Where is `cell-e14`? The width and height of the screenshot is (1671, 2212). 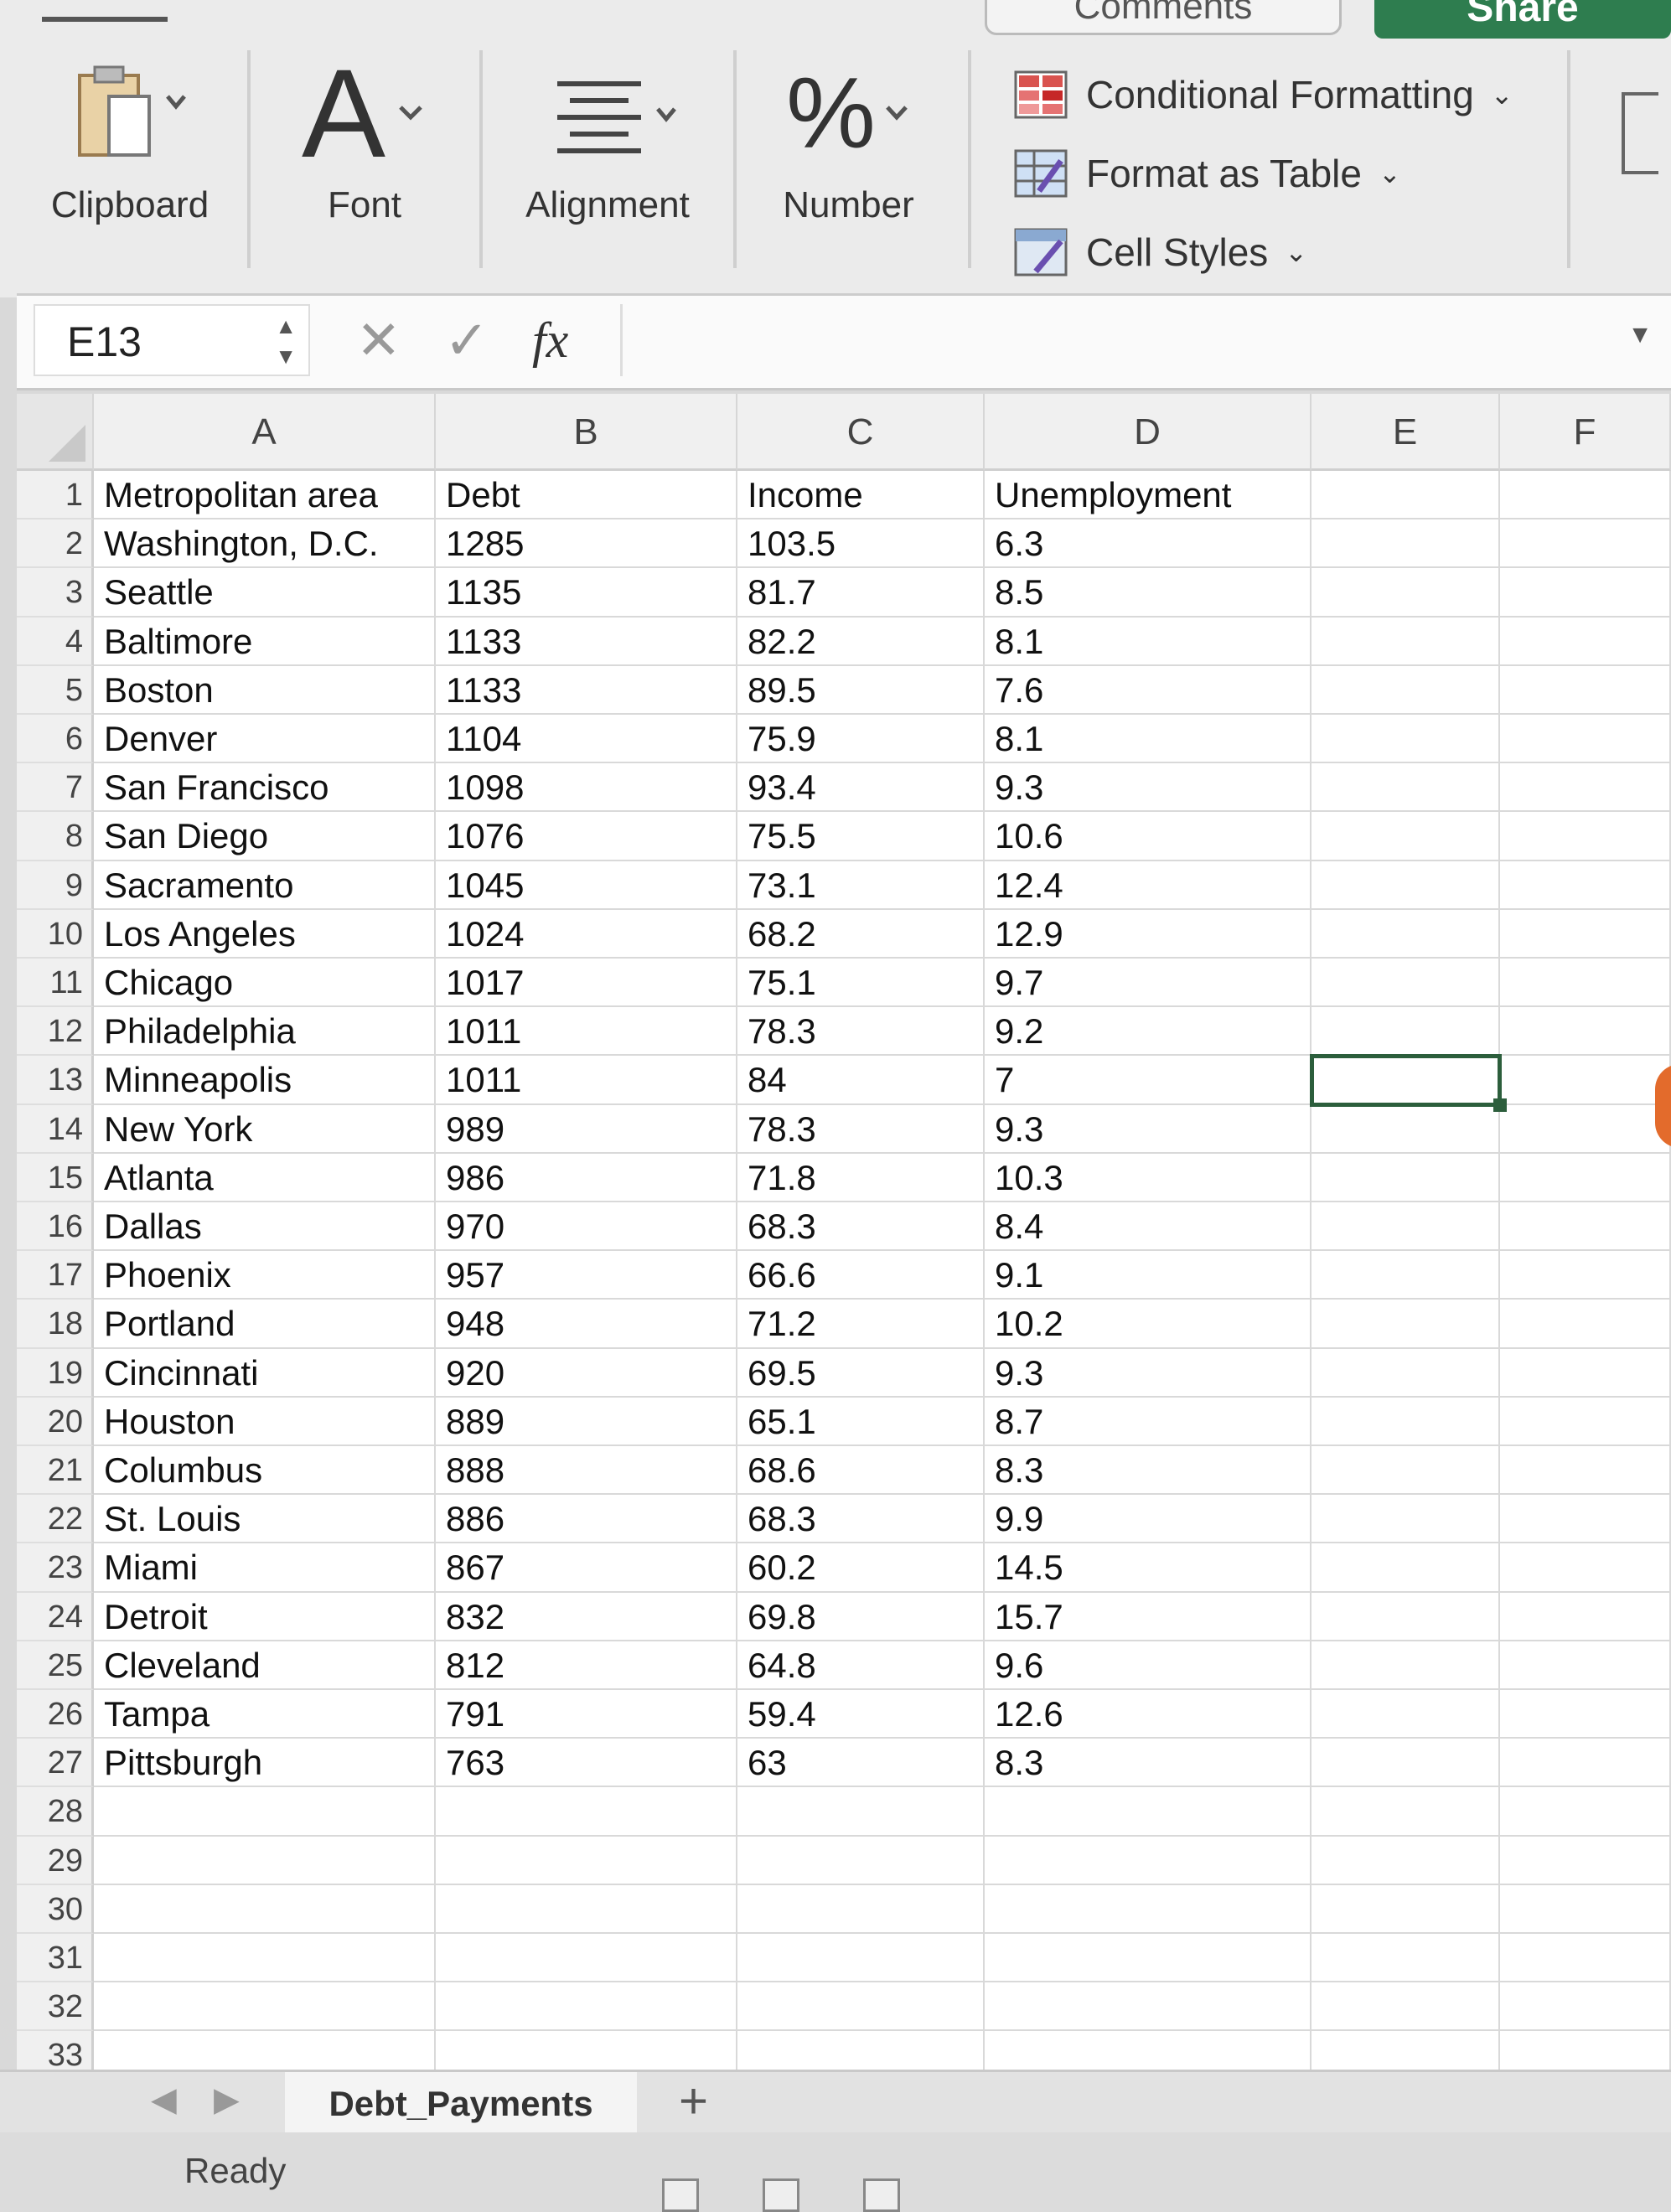 cell-e14 is located at coordinates (1405, 1129).